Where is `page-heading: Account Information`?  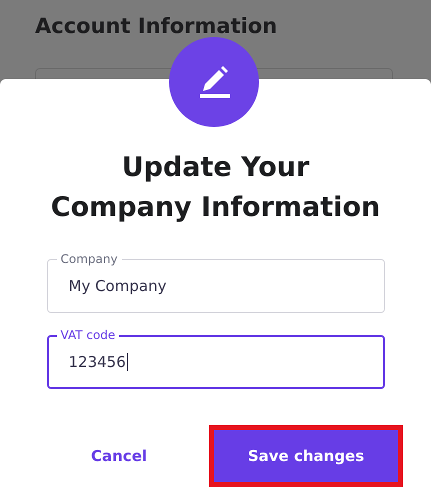 page-heading: Account Information is located at coordinates (156, 25).